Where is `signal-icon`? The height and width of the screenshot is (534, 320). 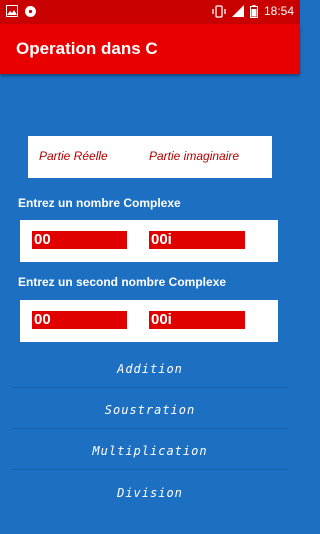
signal-icon is located at coordinates (237, 11).